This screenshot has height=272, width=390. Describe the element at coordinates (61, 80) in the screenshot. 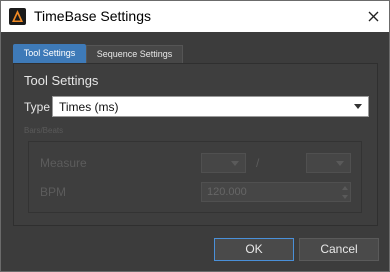

I see `section-title: Tool Settings` at that location.